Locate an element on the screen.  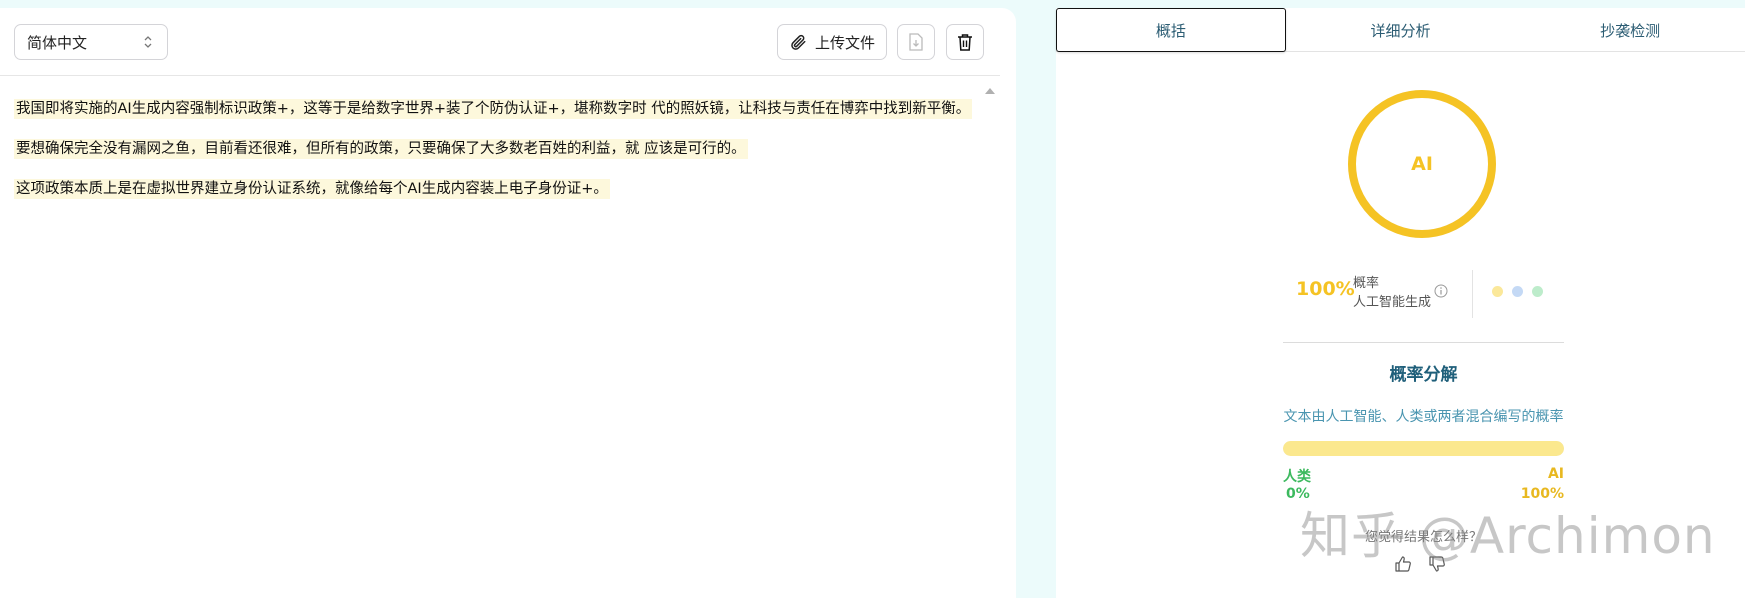
probability-value: 100% is located at coordinates (1325, 289).